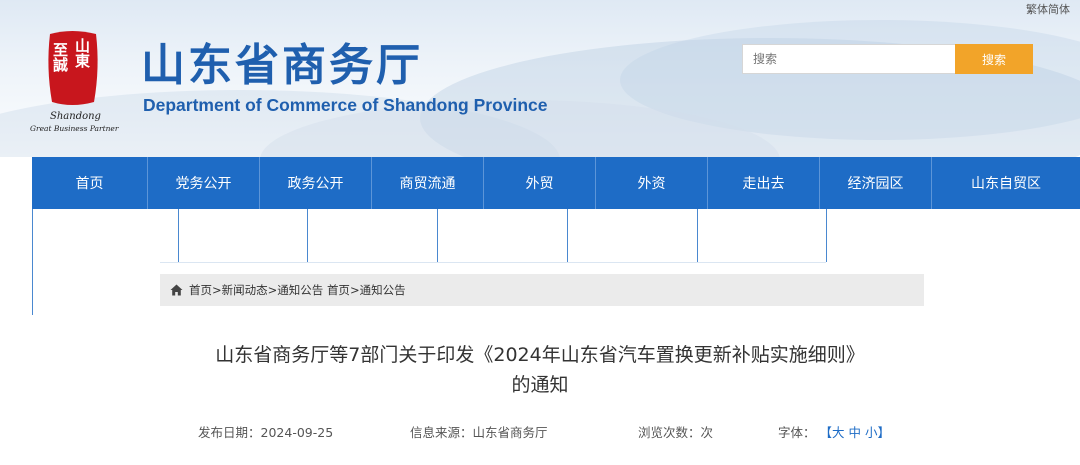 This screenshot has width=1080, height=465. Describe the element at coordinates (229, 432) in the screenshot. I see `publish-date-label: 发布日期：` at that location.